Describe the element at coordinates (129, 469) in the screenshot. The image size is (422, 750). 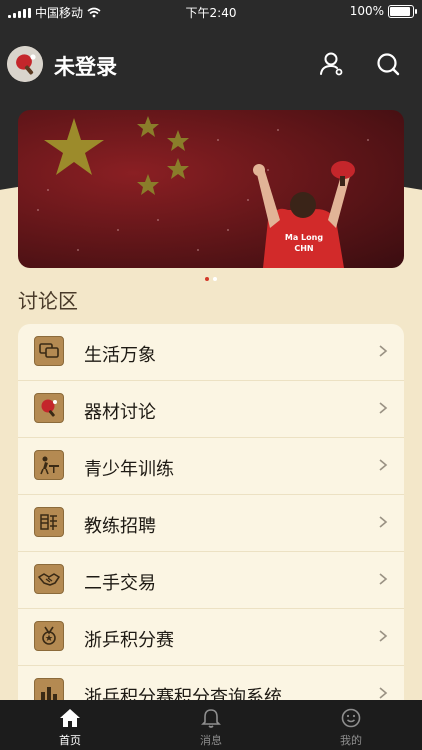
I see `forum-item-label: 青少年训练` at that location.